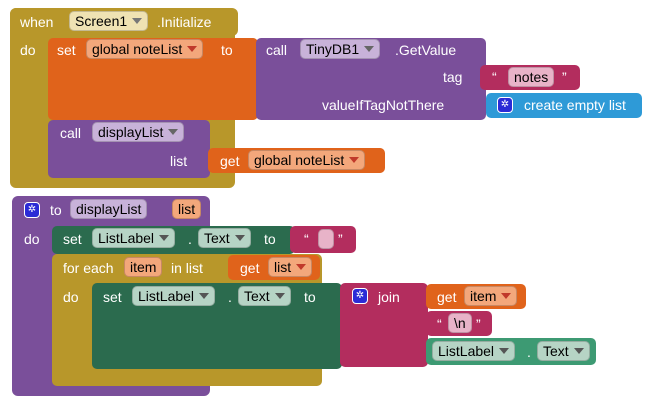 This screenshot has width=658, height=401. Describe the element at coordinates (56, 210) in the screenshot. I see `to-label-2: to` at that location.